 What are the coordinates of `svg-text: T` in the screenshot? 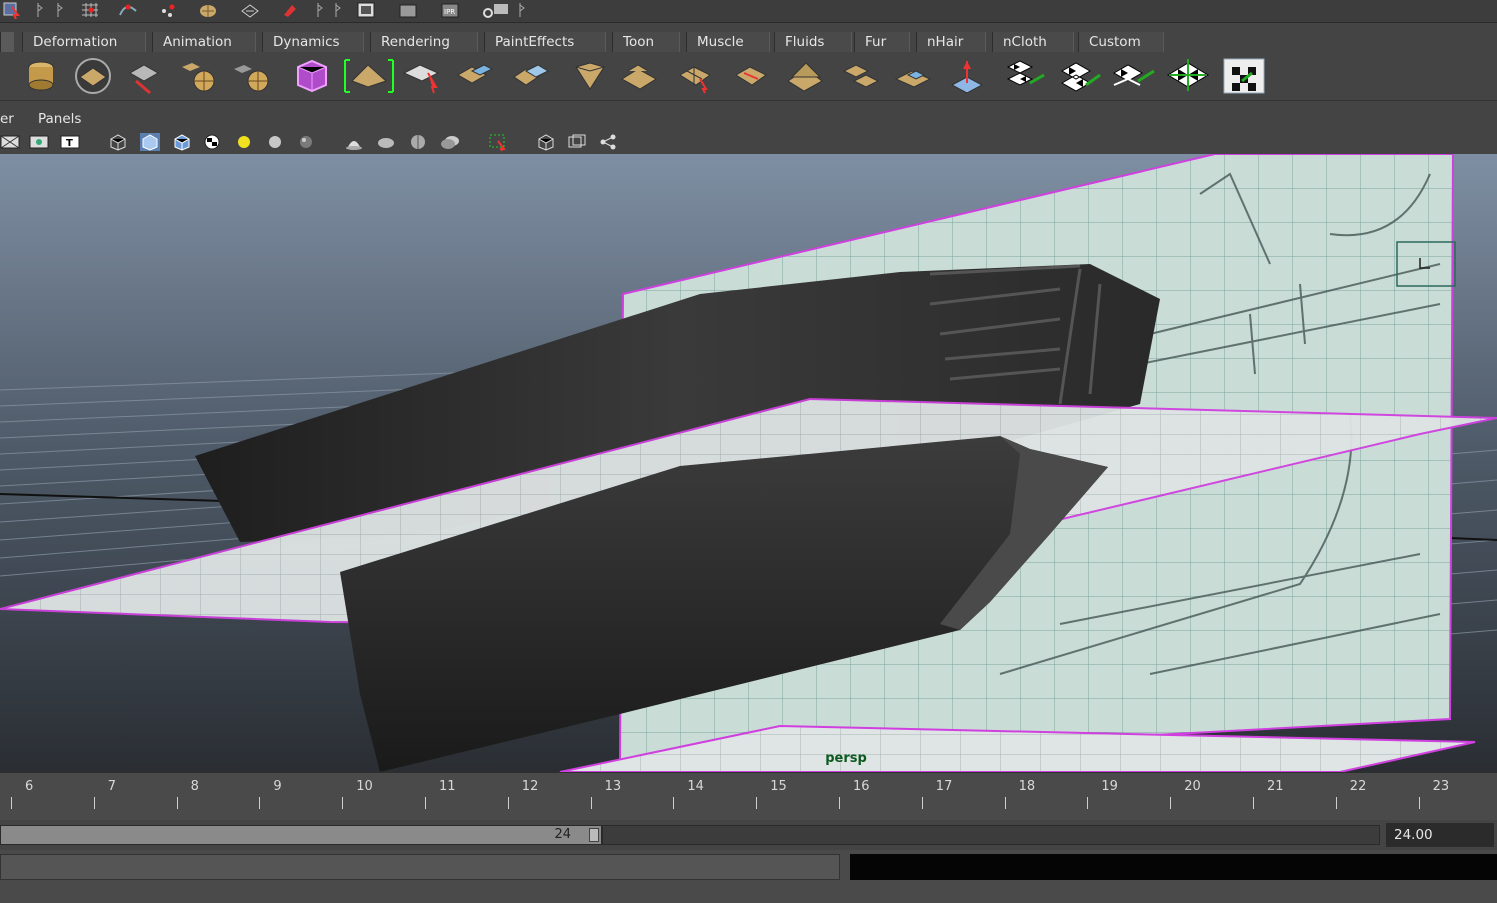 It's located at (69, 143).